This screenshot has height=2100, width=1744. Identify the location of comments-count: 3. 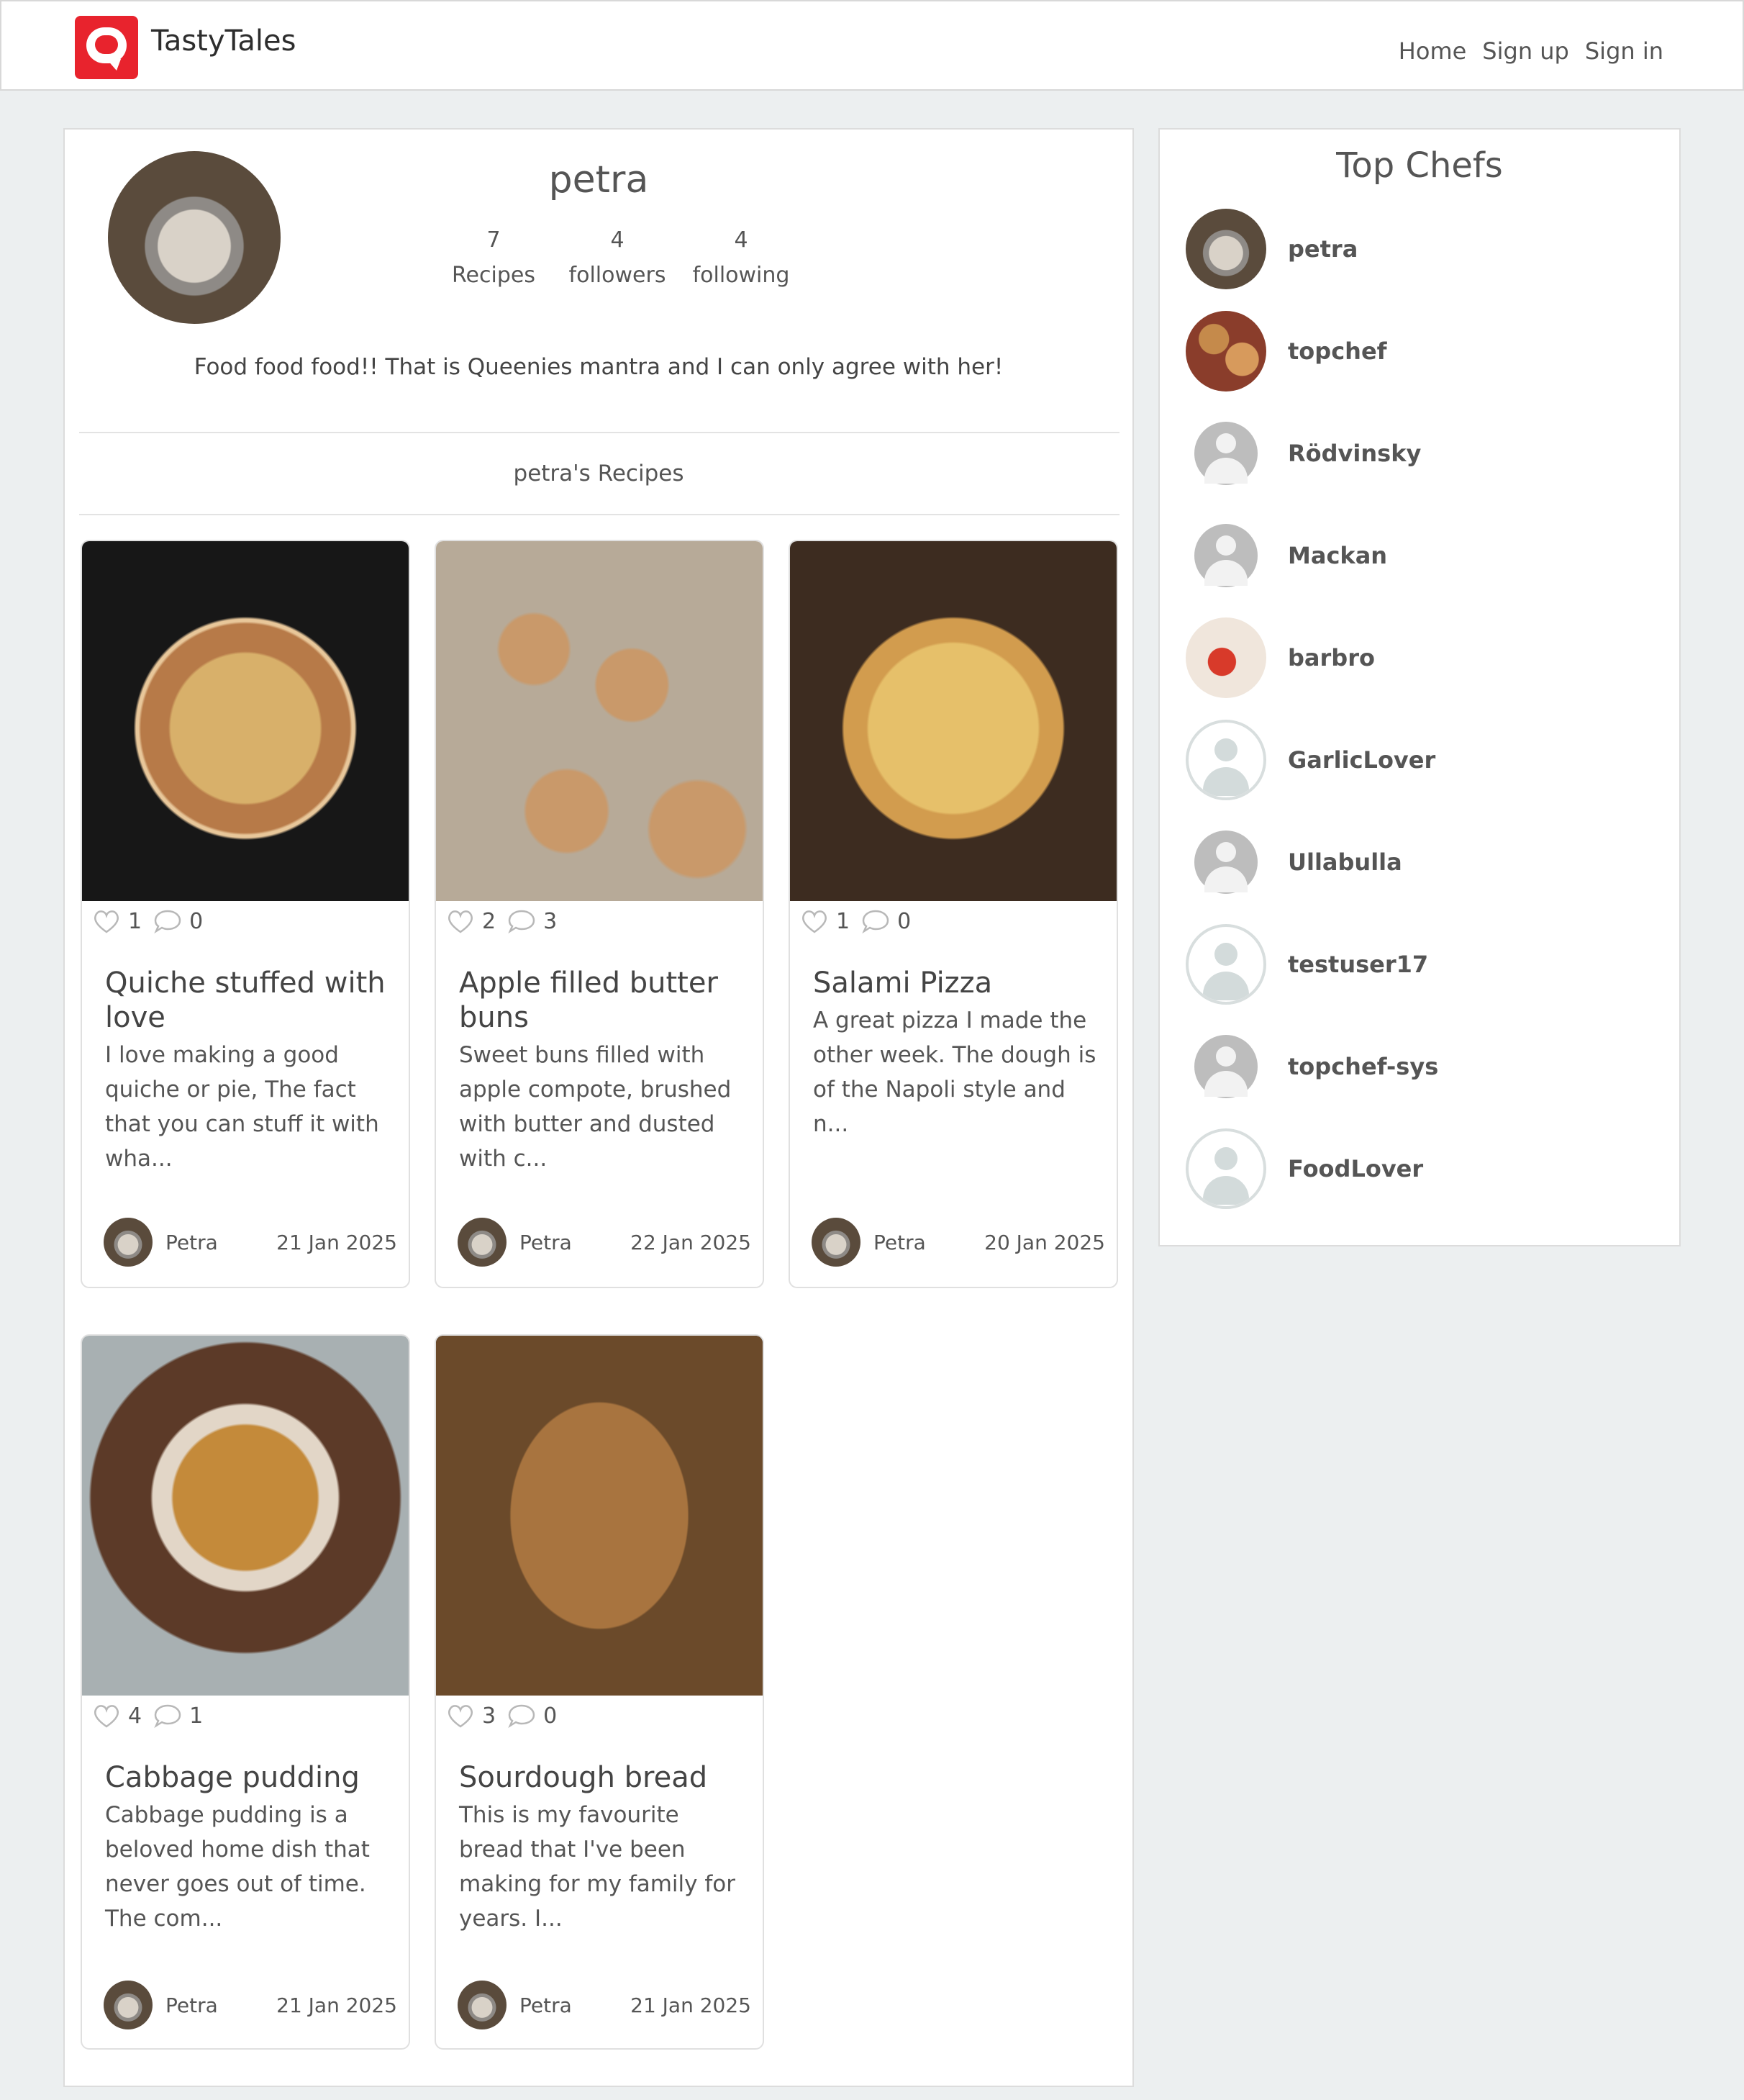
(550, 921).